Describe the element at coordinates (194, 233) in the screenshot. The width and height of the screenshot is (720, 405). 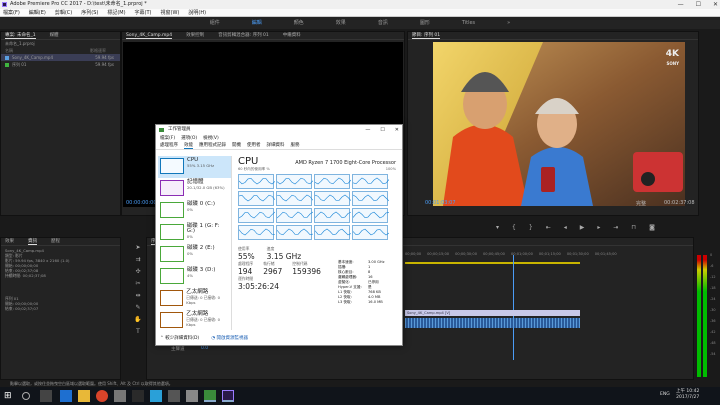
I see `perf-item-disk1: 磁碟 1 (G: F: G:) 0%` at that location.